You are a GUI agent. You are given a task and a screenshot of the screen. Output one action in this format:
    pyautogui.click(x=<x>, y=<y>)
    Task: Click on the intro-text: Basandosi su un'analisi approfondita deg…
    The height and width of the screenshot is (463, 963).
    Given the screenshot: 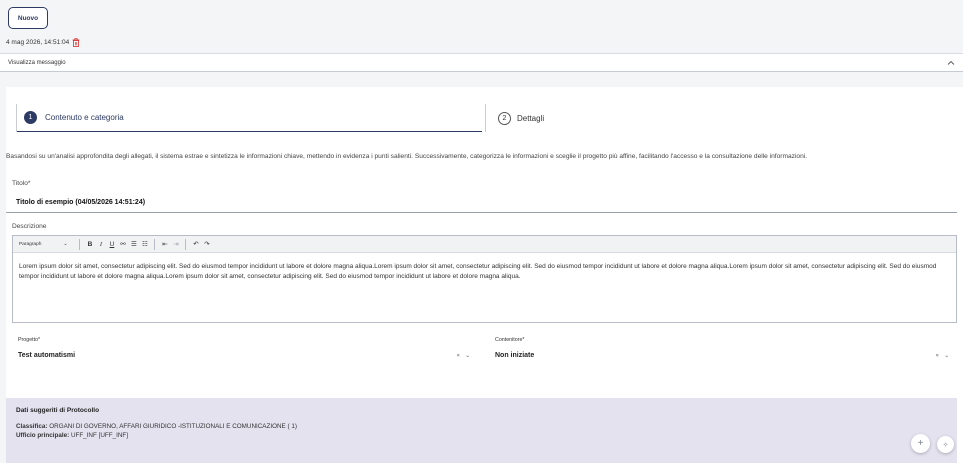 What is the action you would take?
    pyautogui.click(x=407, y=156)
    